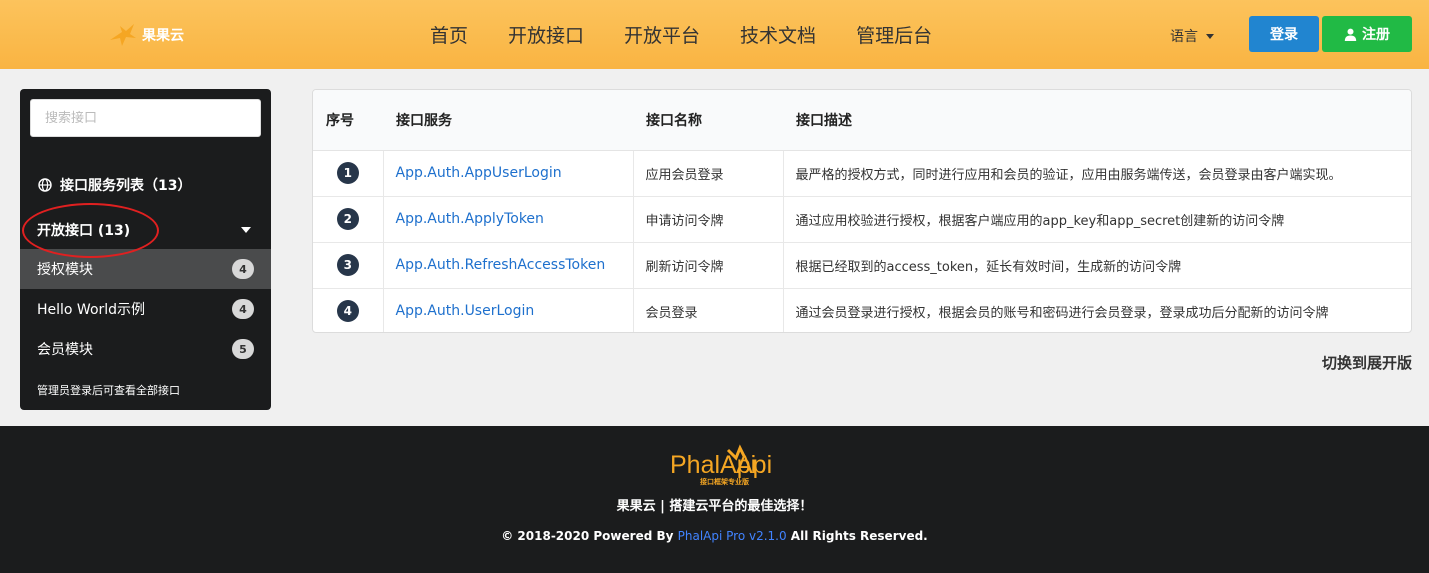 The width and height of the screenshot is (1429, 573). What do you see at coordinates (1097, 120) in the screenshot?
I see `column-header-desc: 接口描述` at bounding box center [1097, 120].